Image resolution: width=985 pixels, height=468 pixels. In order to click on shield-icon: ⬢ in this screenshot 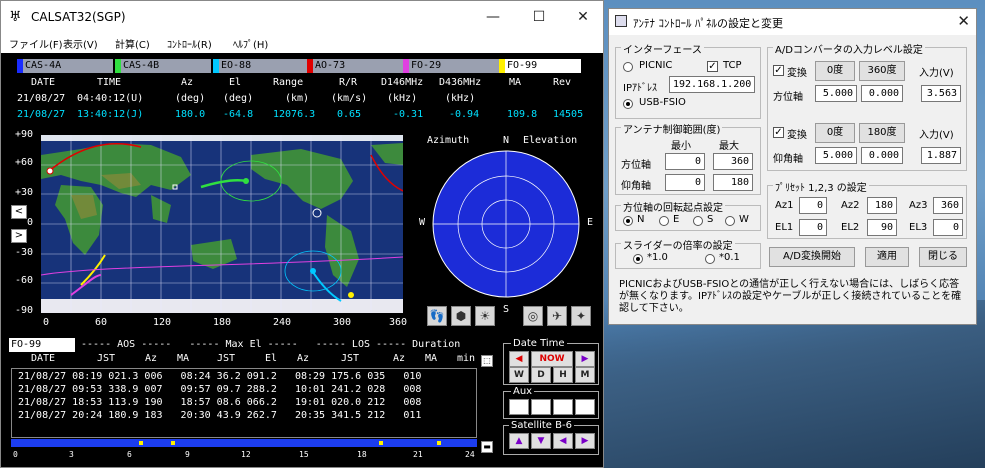, I will do `click(461, 316)`.